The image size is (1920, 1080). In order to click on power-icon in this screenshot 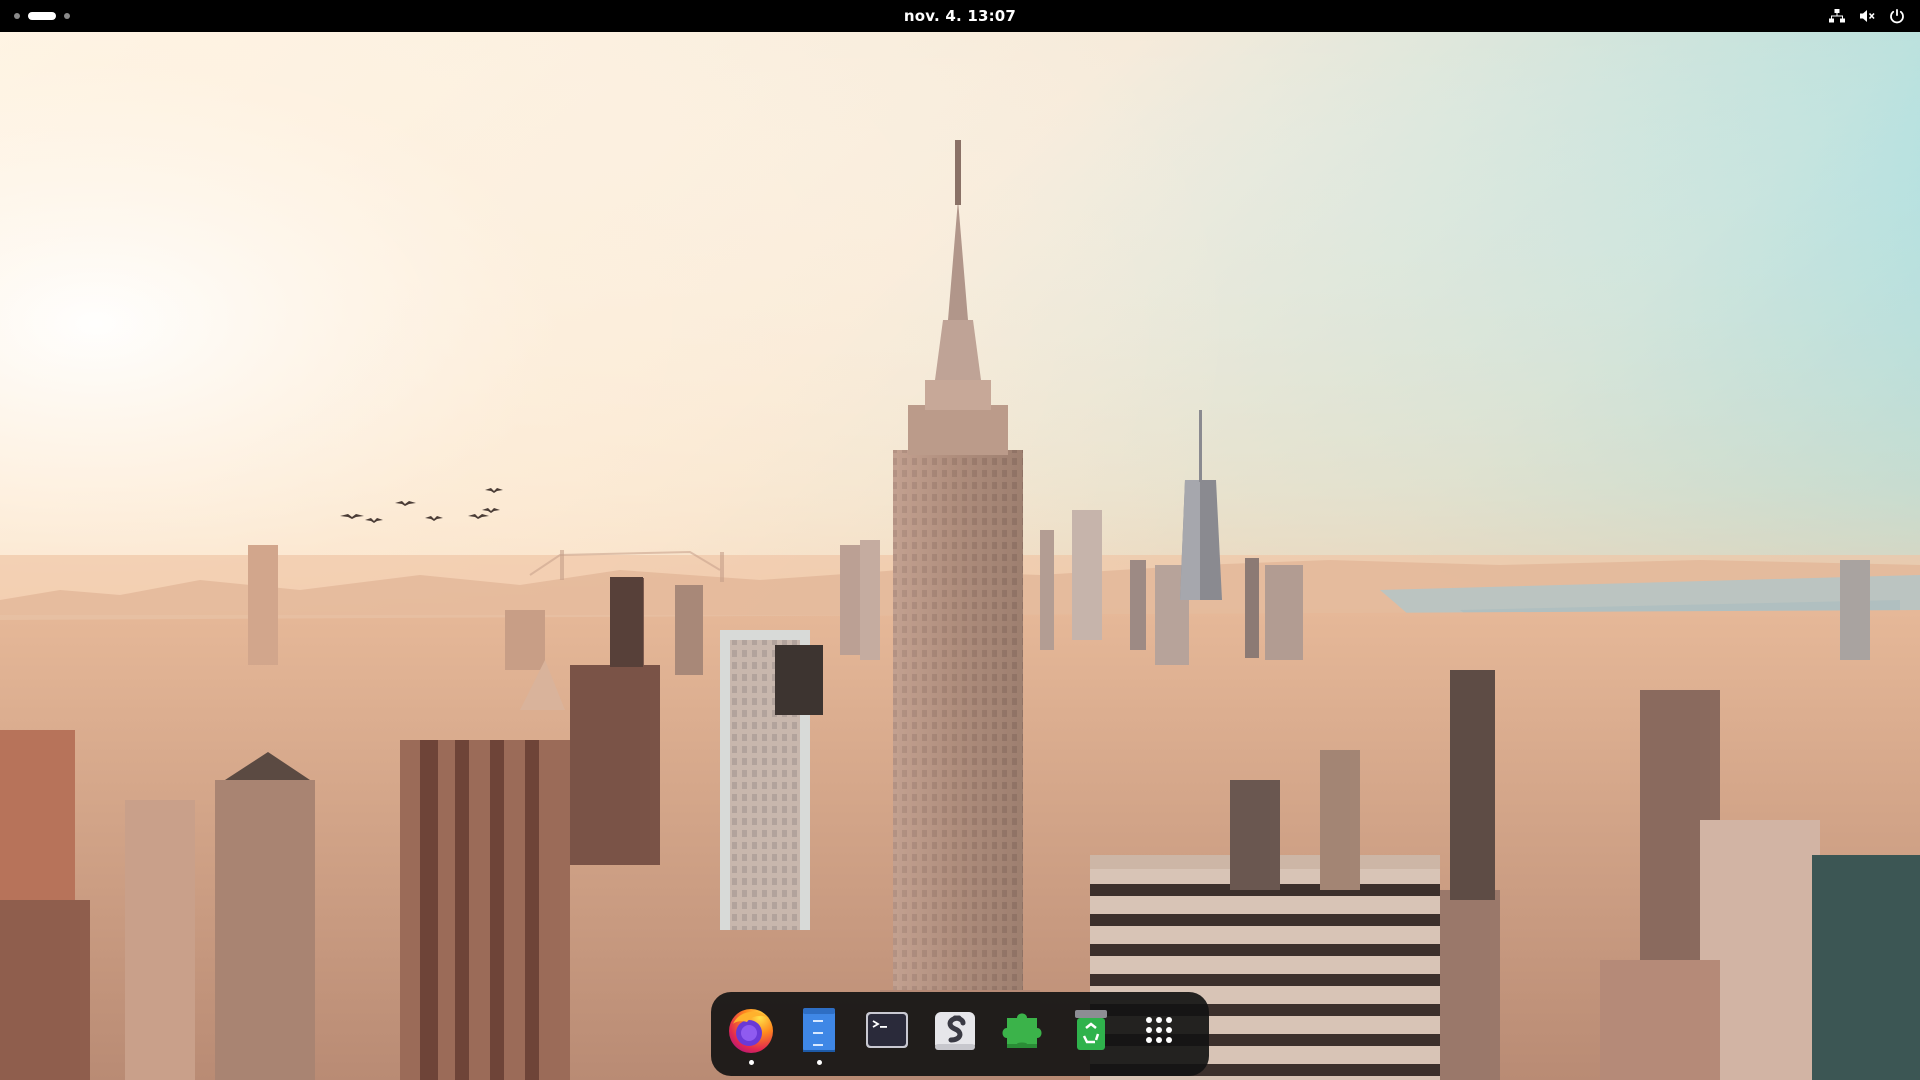, I will do `click(1897, 16)`.